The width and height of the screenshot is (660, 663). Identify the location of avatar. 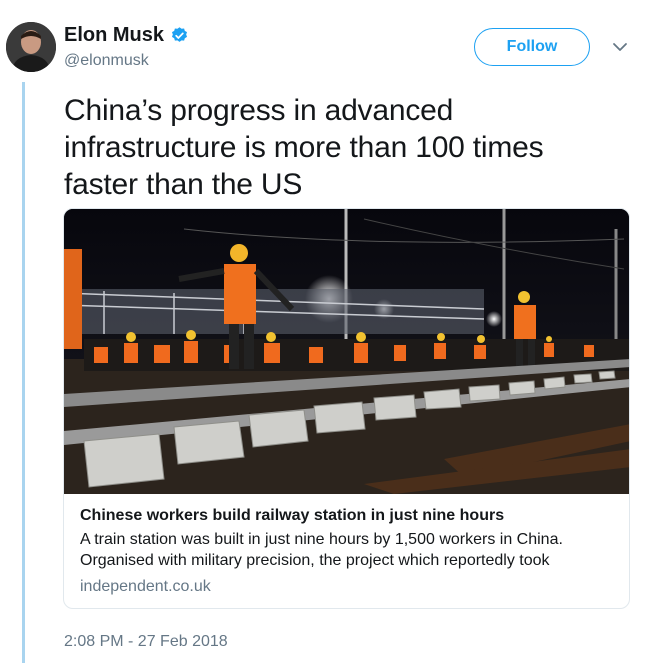
(31, 47).